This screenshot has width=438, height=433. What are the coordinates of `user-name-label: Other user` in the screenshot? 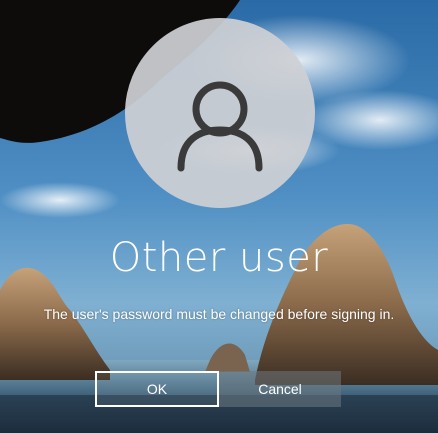 It's located at (219, 258).